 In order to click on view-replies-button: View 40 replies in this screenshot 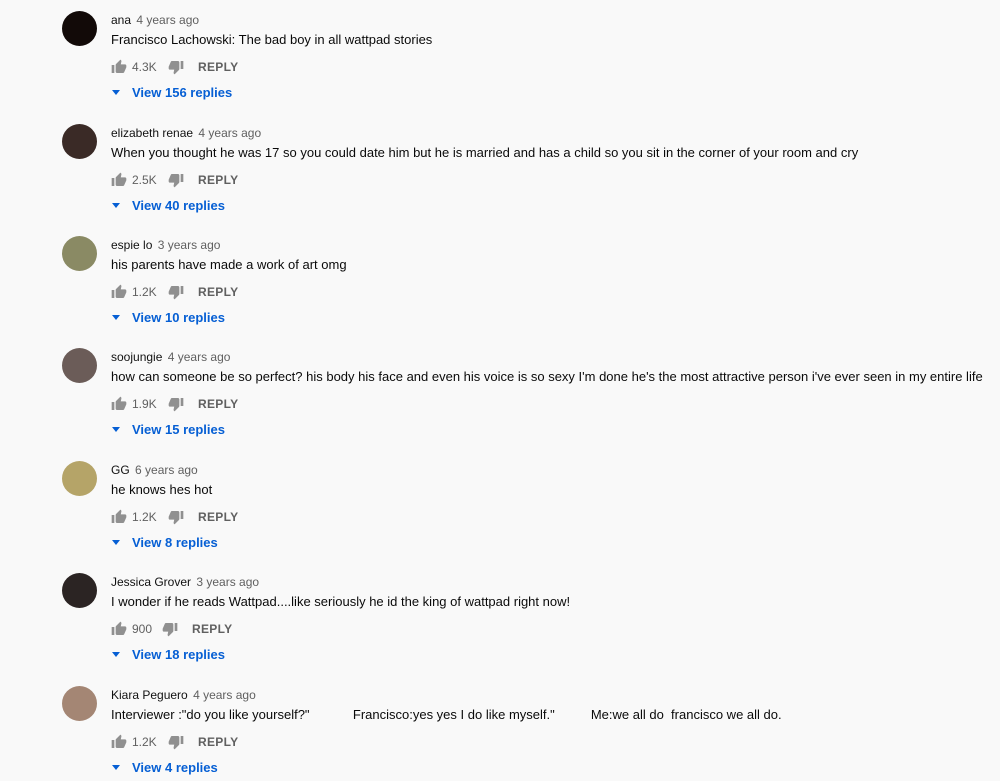, I will do `click(168, 205)`.